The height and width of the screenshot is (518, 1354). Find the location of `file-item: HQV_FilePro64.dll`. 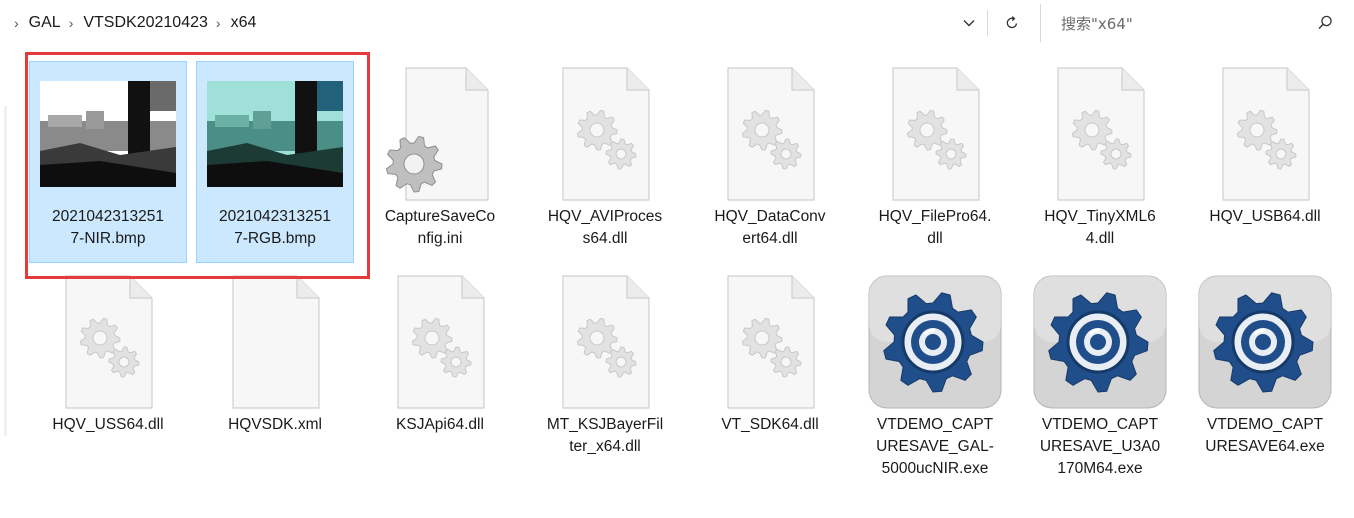

file-item: HQV_FilePro64.dll is located at coordinates (935, 162).